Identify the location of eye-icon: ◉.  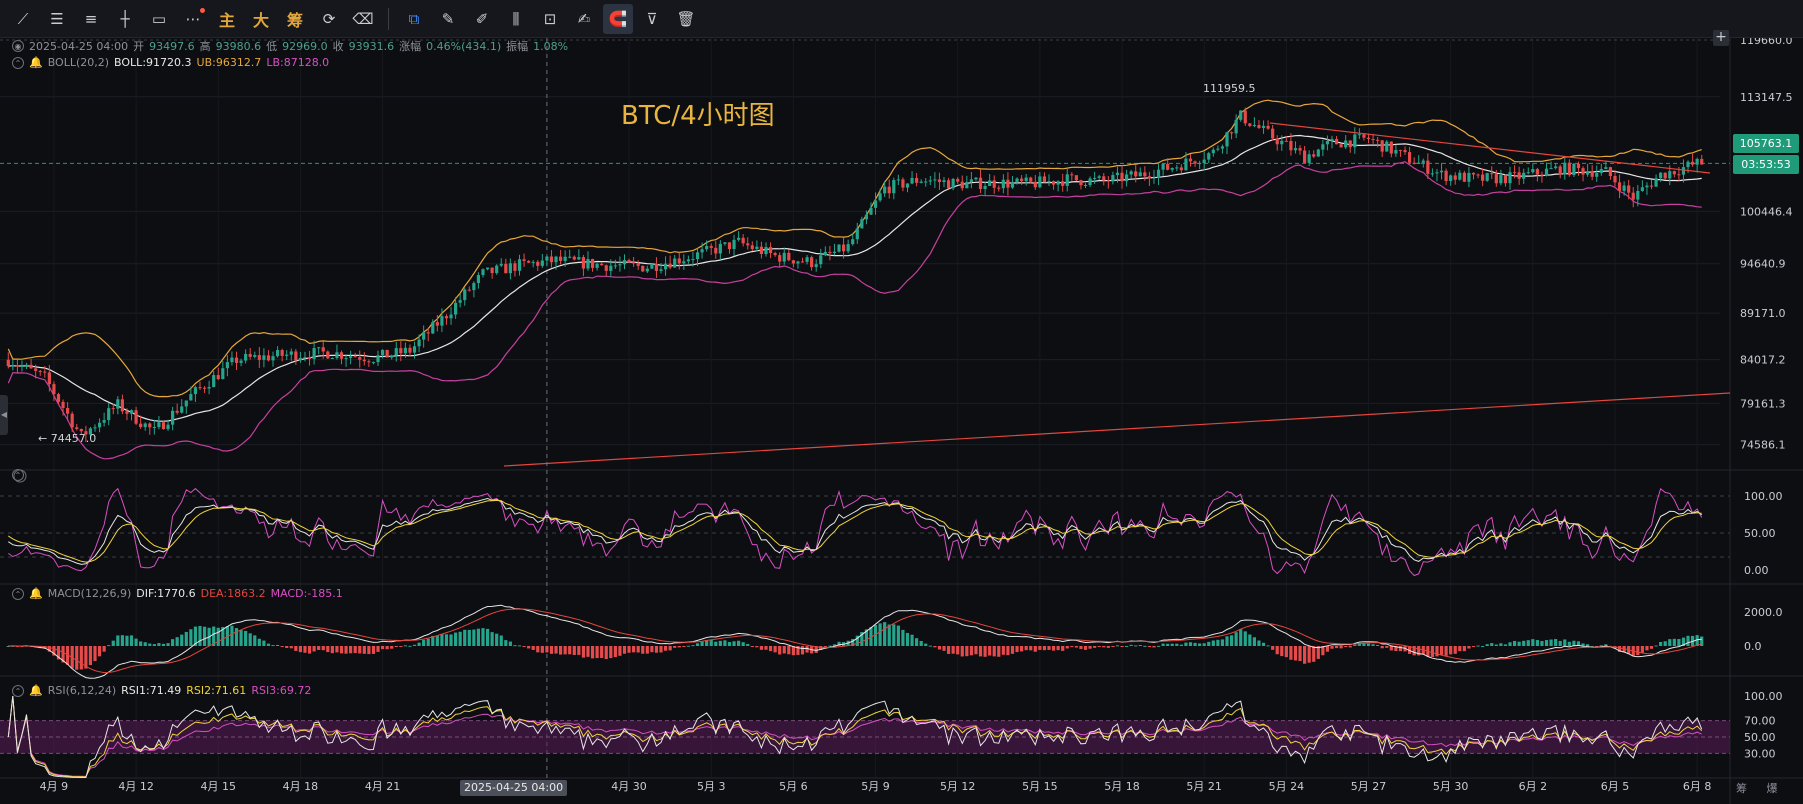
(18, 46).